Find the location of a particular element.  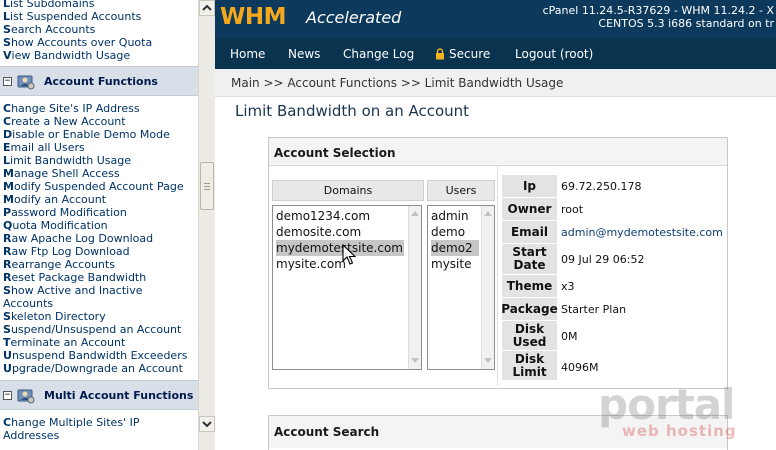

sidebar-link: List Subdomains is located at coordinates (48, 5).